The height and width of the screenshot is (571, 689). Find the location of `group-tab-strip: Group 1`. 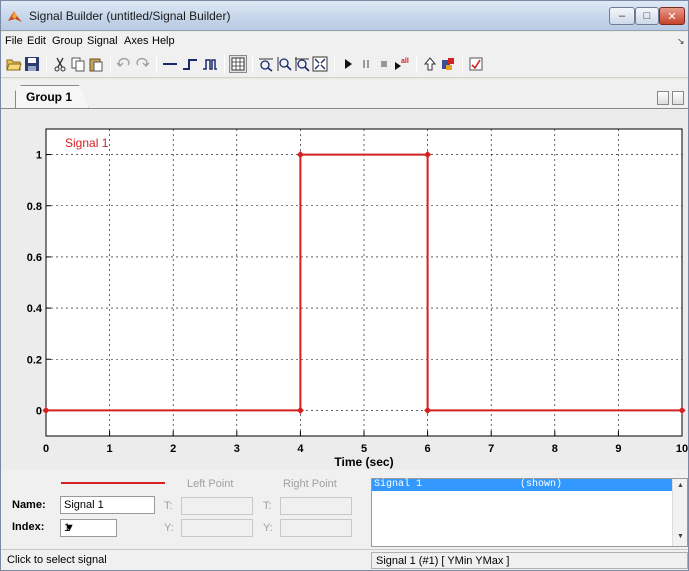

group-tab-strip: Group 1 is located at coordinates (344, 94).